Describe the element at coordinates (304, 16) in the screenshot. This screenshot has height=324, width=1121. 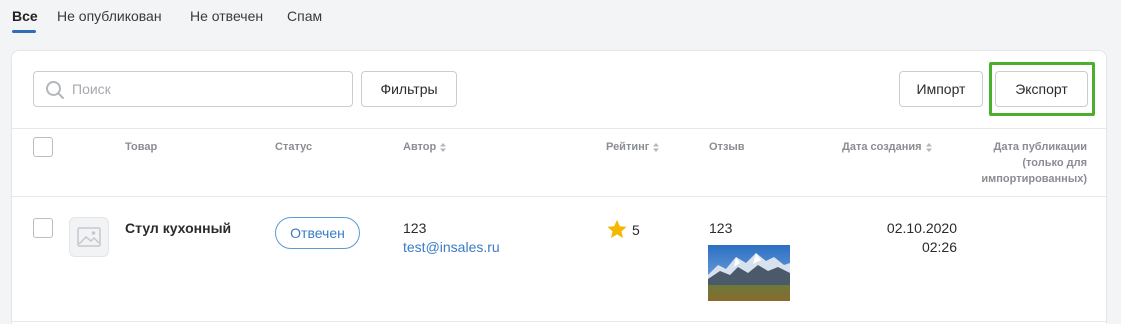
I see `tab-spam: Спам` at that location.